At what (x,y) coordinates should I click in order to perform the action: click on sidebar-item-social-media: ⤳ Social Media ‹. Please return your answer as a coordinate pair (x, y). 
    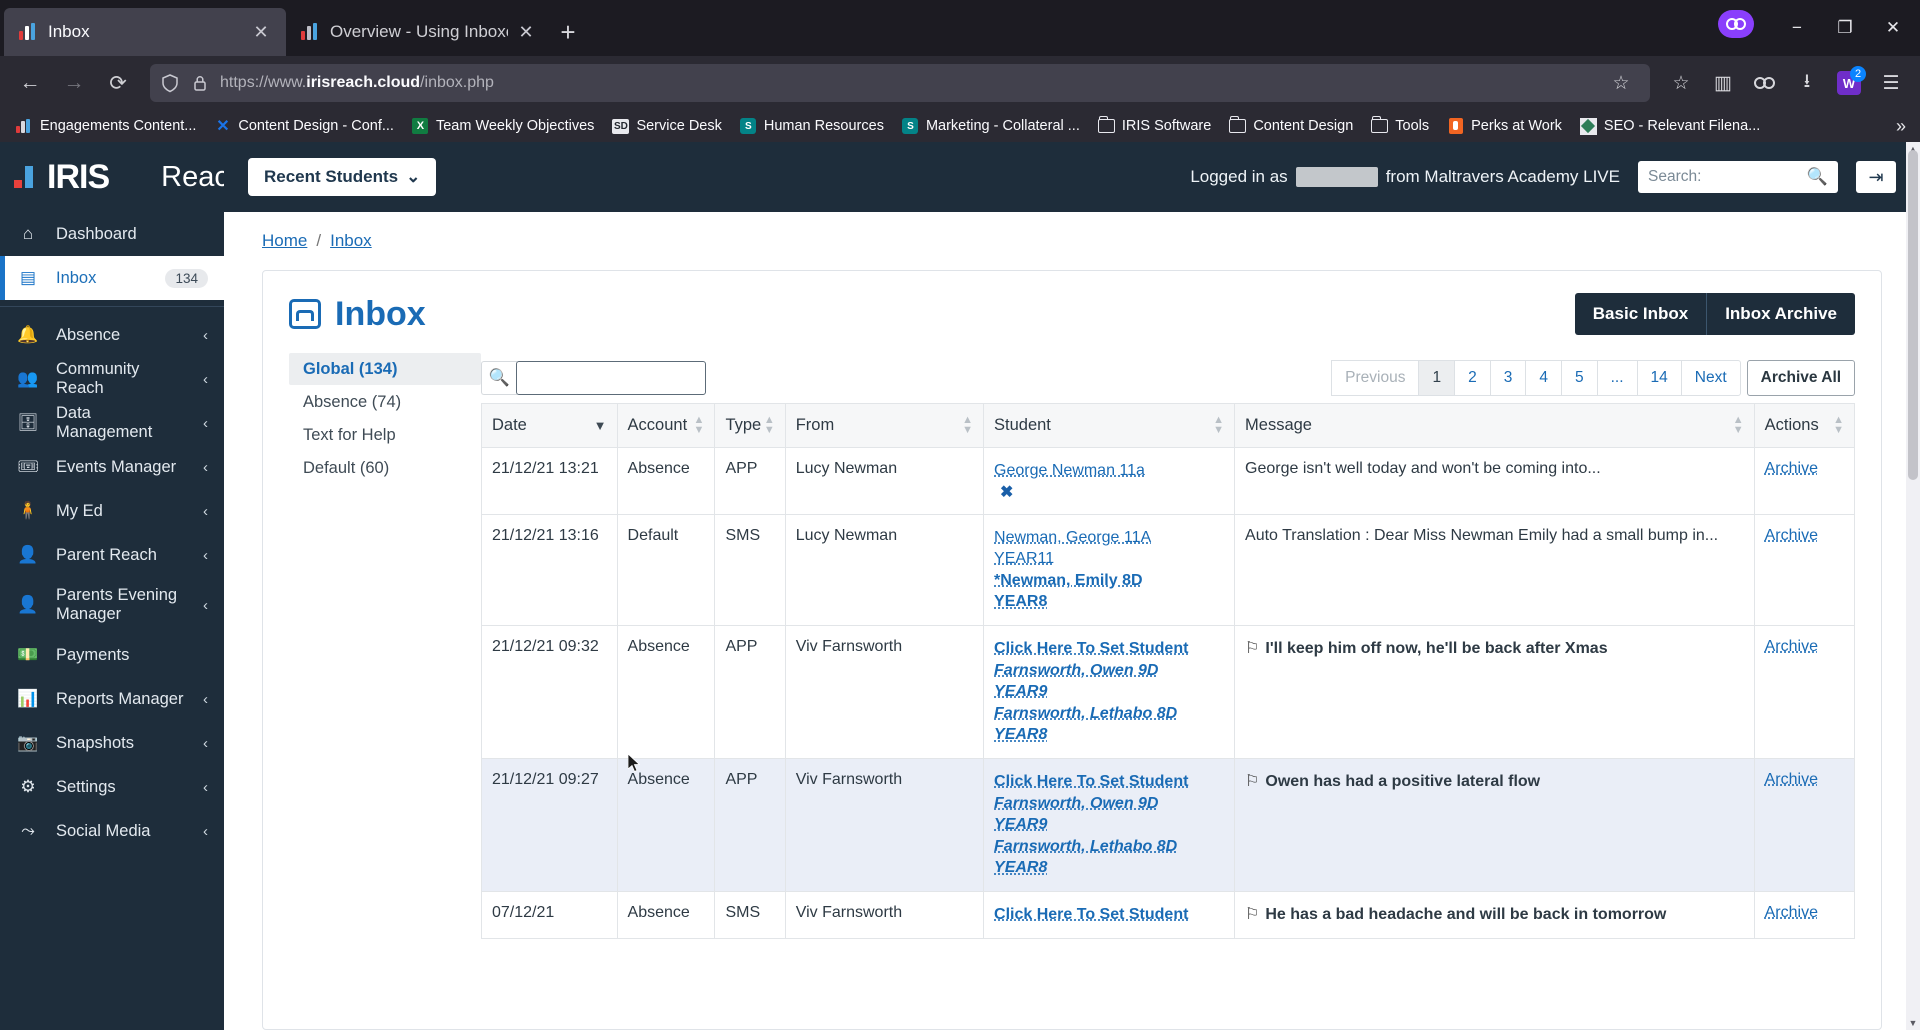
    Looking at the image, I should click on (112, 831).